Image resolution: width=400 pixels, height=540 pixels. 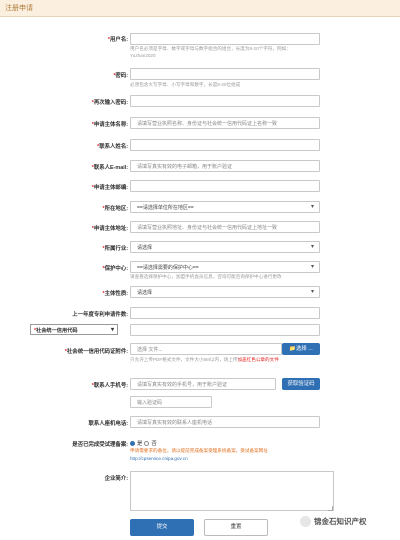 I want to click on protection-center-hint: 请查看选择保护中心，加盟手机会员信息，咨询可能咨询保护中心进行更改, so click(x=206, y=276).